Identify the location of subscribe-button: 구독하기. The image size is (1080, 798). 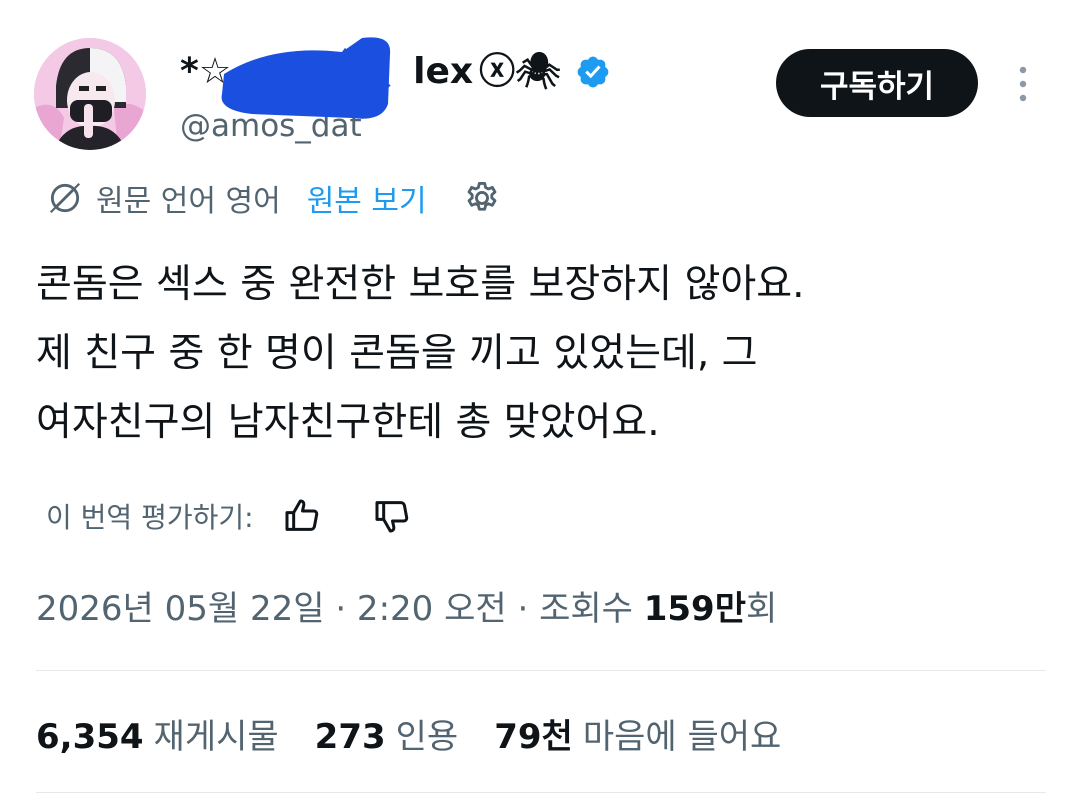
(877, 83).